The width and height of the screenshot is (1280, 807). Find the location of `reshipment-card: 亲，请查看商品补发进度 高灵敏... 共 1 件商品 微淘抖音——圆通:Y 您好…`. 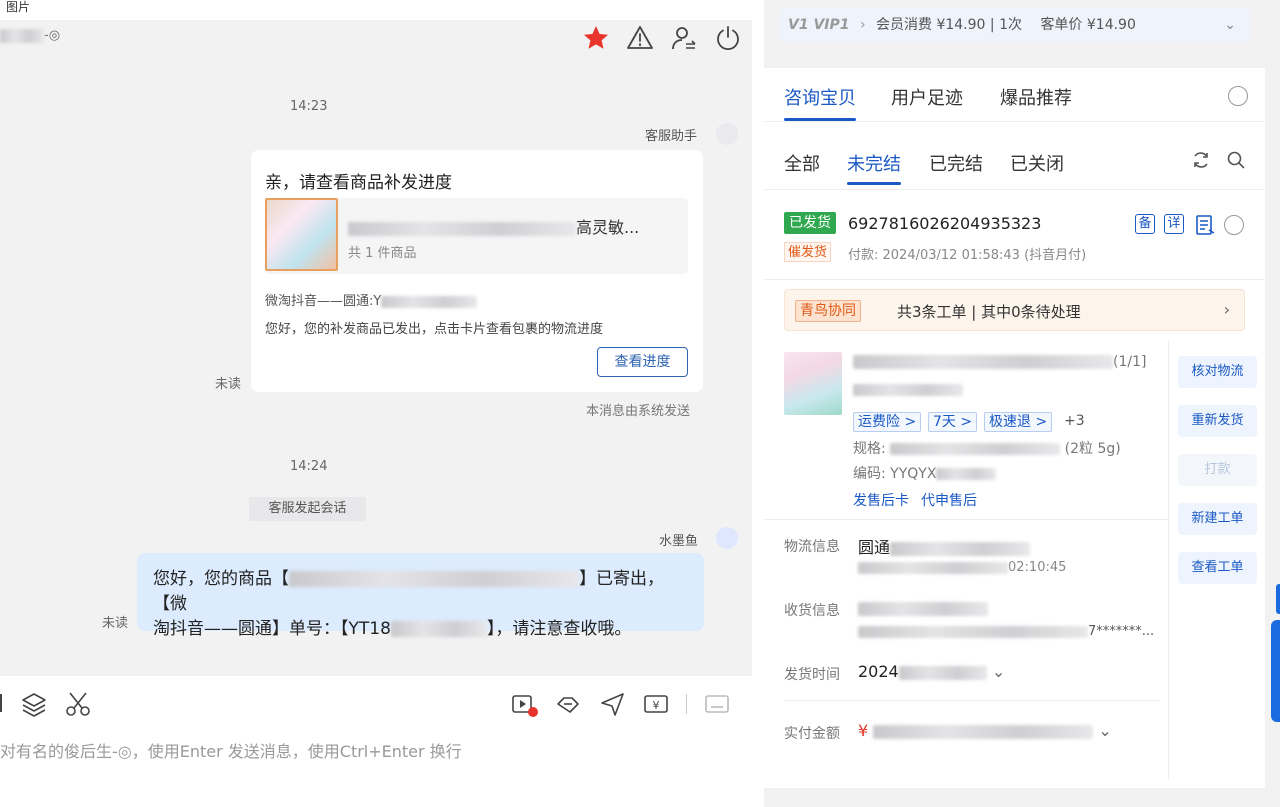

reshipment-card: 亲，请查看商品补发进度 高灵敏... 共 1 件商品 微淘抖音——圆通:Y 您好… is located at coordinates (477, 271).